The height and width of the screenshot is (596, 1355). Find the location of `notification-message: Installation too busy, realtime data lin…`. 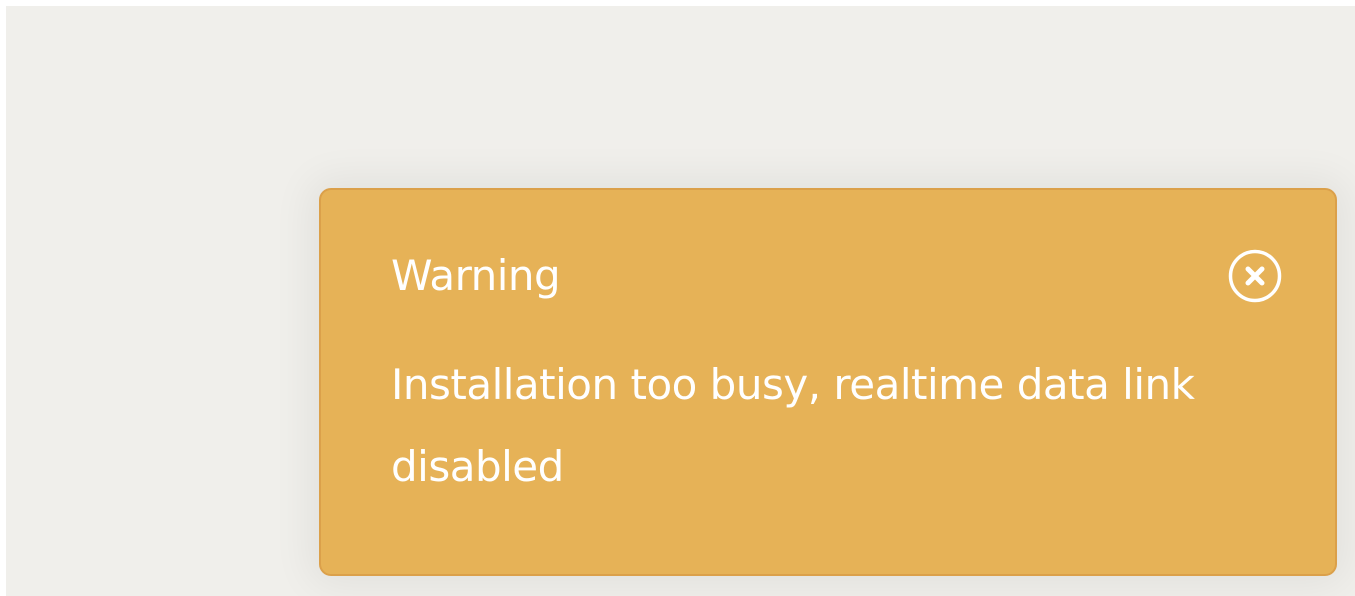

notification-message: Installation too busy, realtime data lin… is located at coordinates (793, 425).